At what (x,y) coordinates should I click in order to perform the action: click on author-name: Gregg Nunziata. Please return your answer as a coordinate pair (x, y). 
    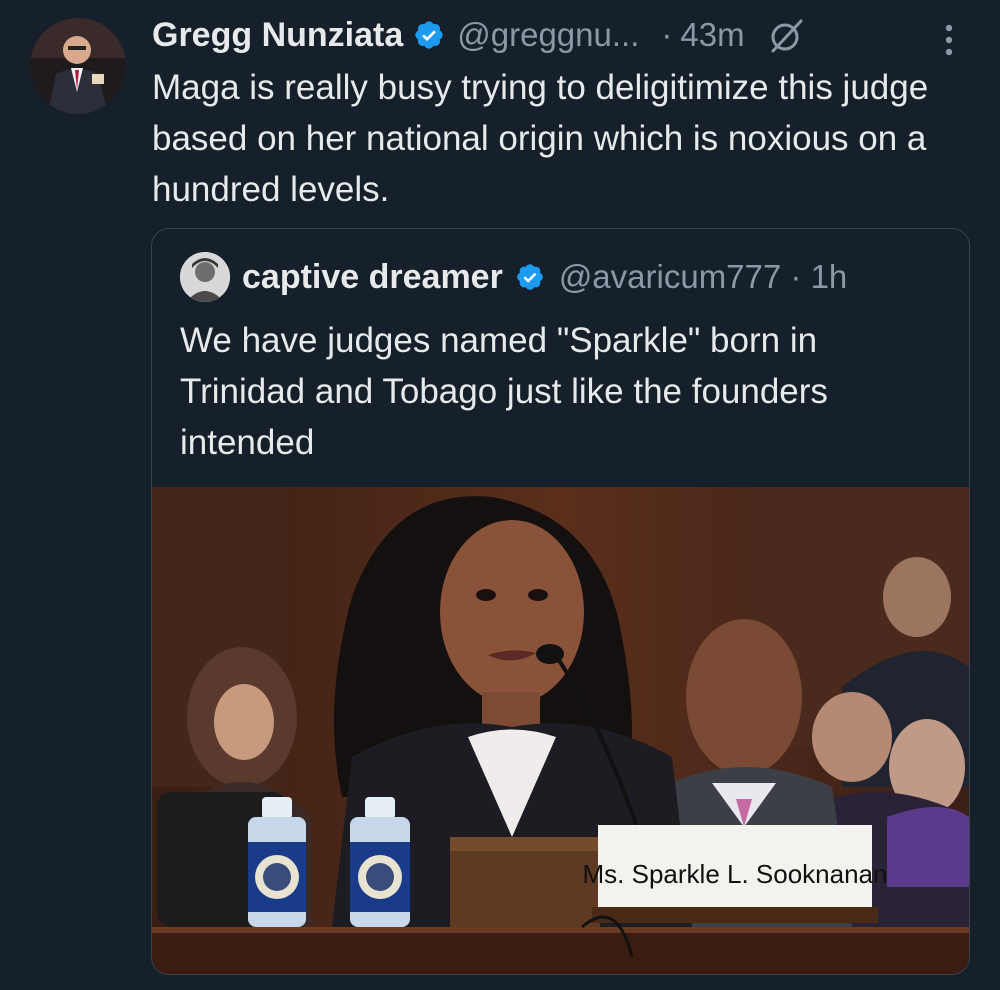
    Looking at the image, I should click on (277, 35).